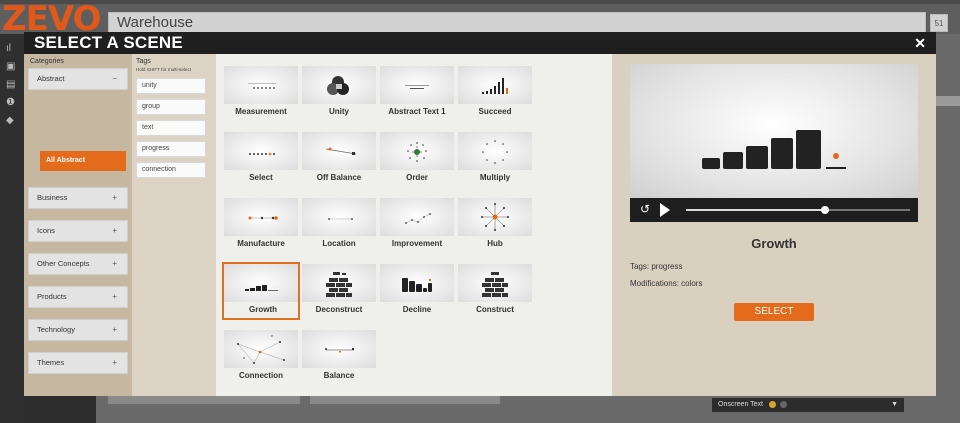 The image size is (960, 423). I want to click on scene-label: Manufacture, so click(261, 243).